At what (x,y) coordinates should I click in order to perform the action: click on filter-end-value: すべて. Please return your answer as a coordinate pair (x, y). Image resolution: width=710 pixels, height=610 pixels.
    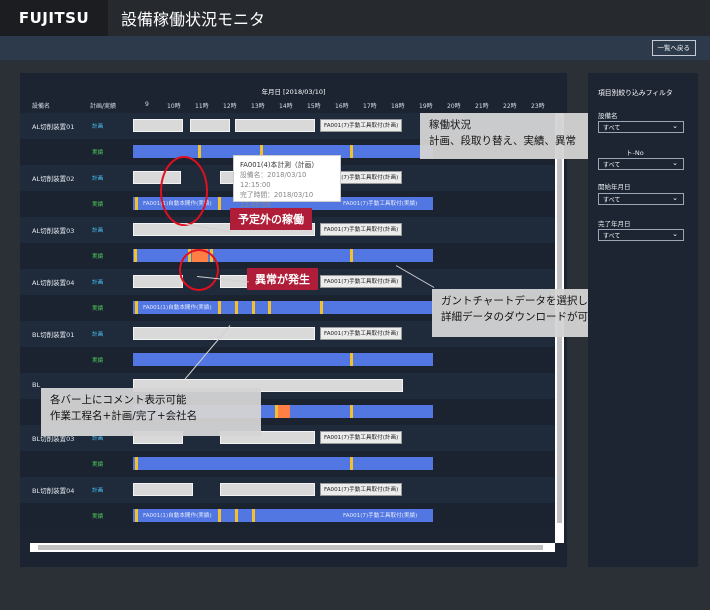
    Looking at the image, I should click on (612, 236).